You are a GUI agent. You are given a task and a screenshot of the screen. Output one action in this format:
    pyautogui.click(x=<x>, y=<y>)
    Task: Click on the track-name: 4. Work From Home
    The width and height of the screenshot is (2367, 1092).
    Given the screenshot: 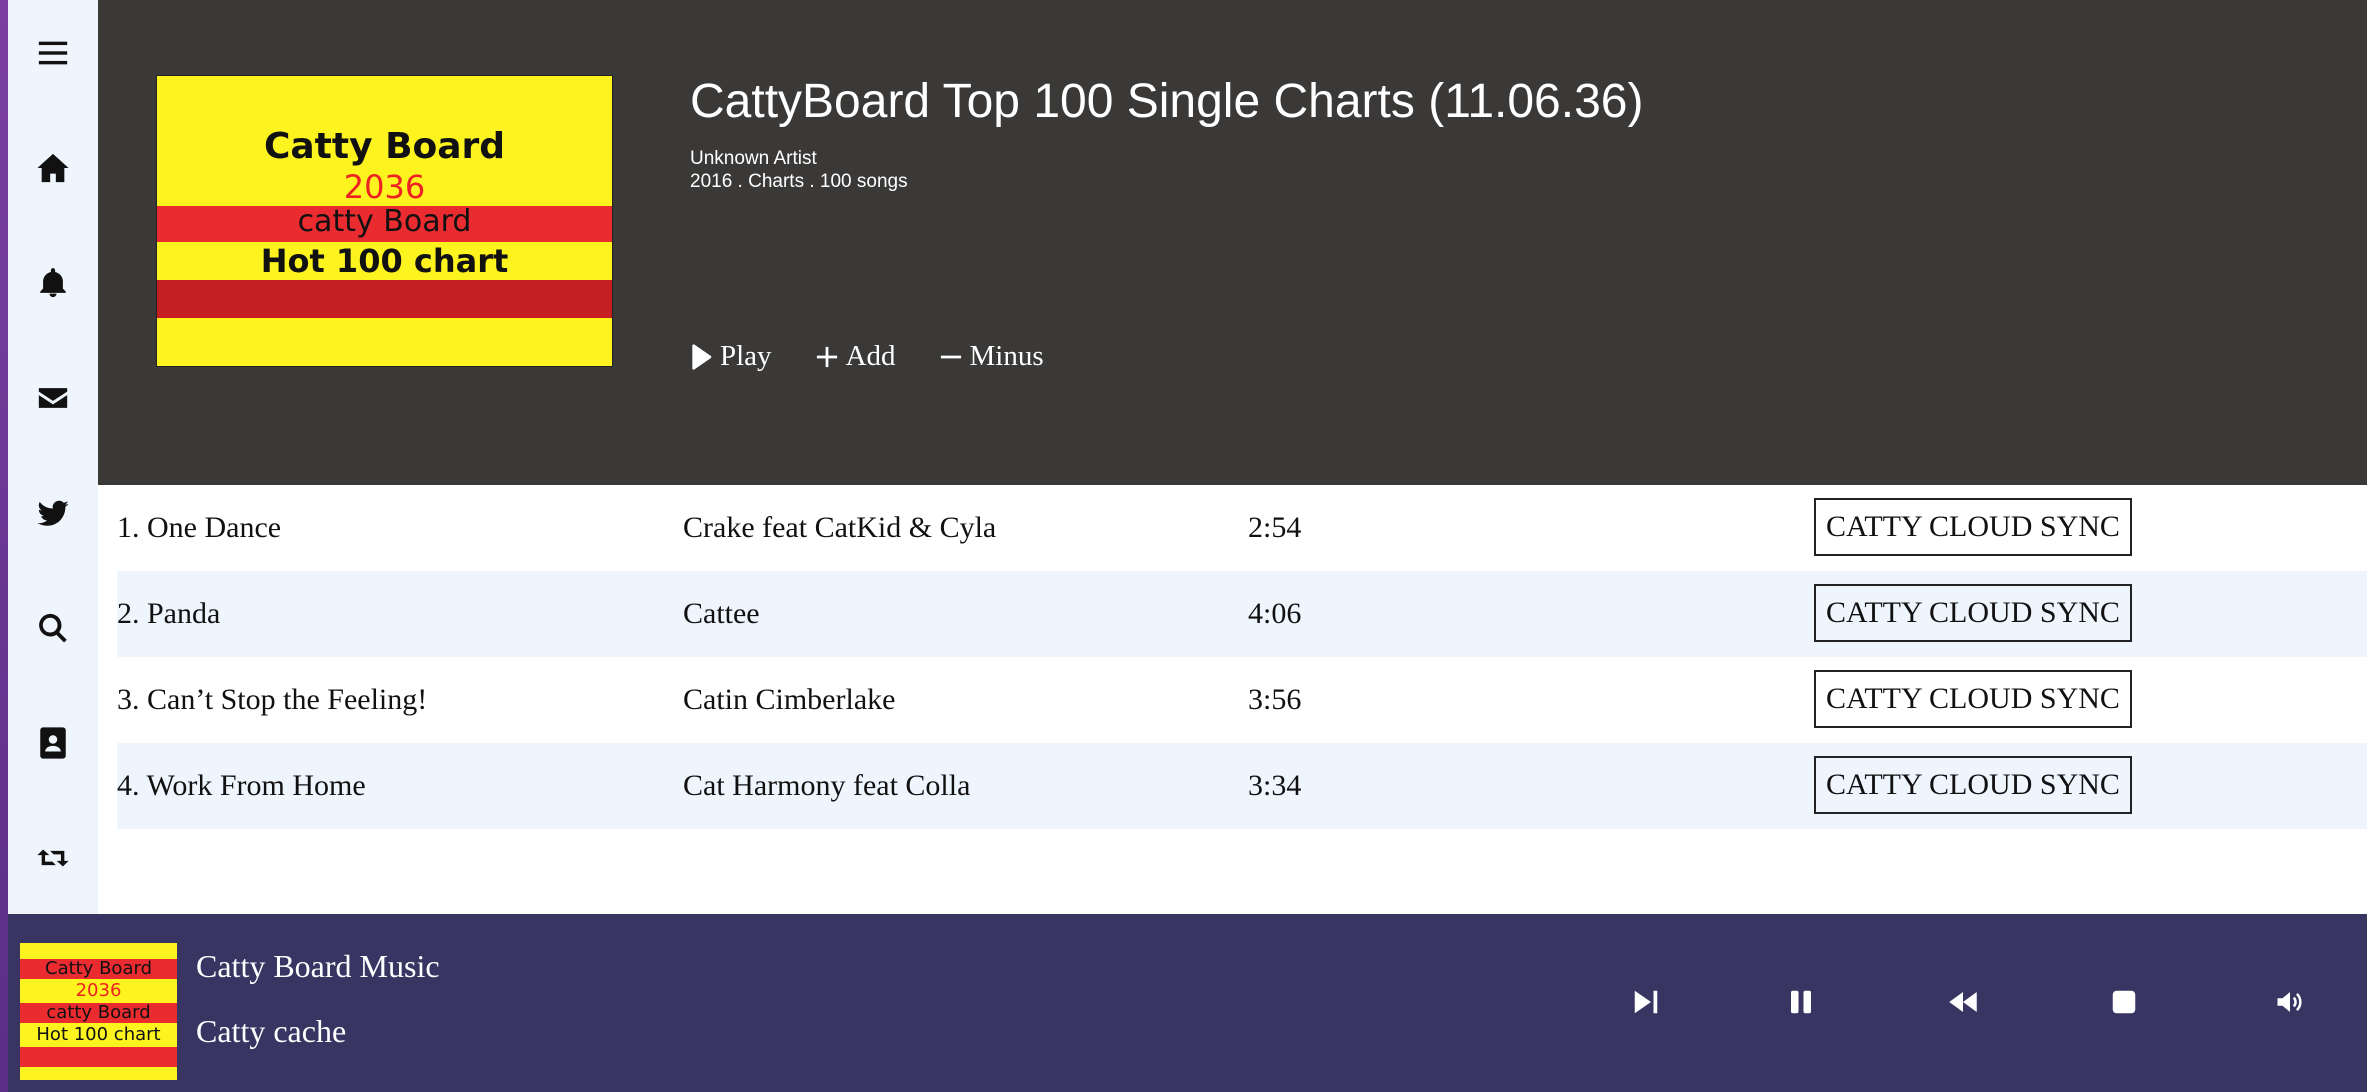 What is the action you would take?
    pyautogui.click(x=241, y=785)
    